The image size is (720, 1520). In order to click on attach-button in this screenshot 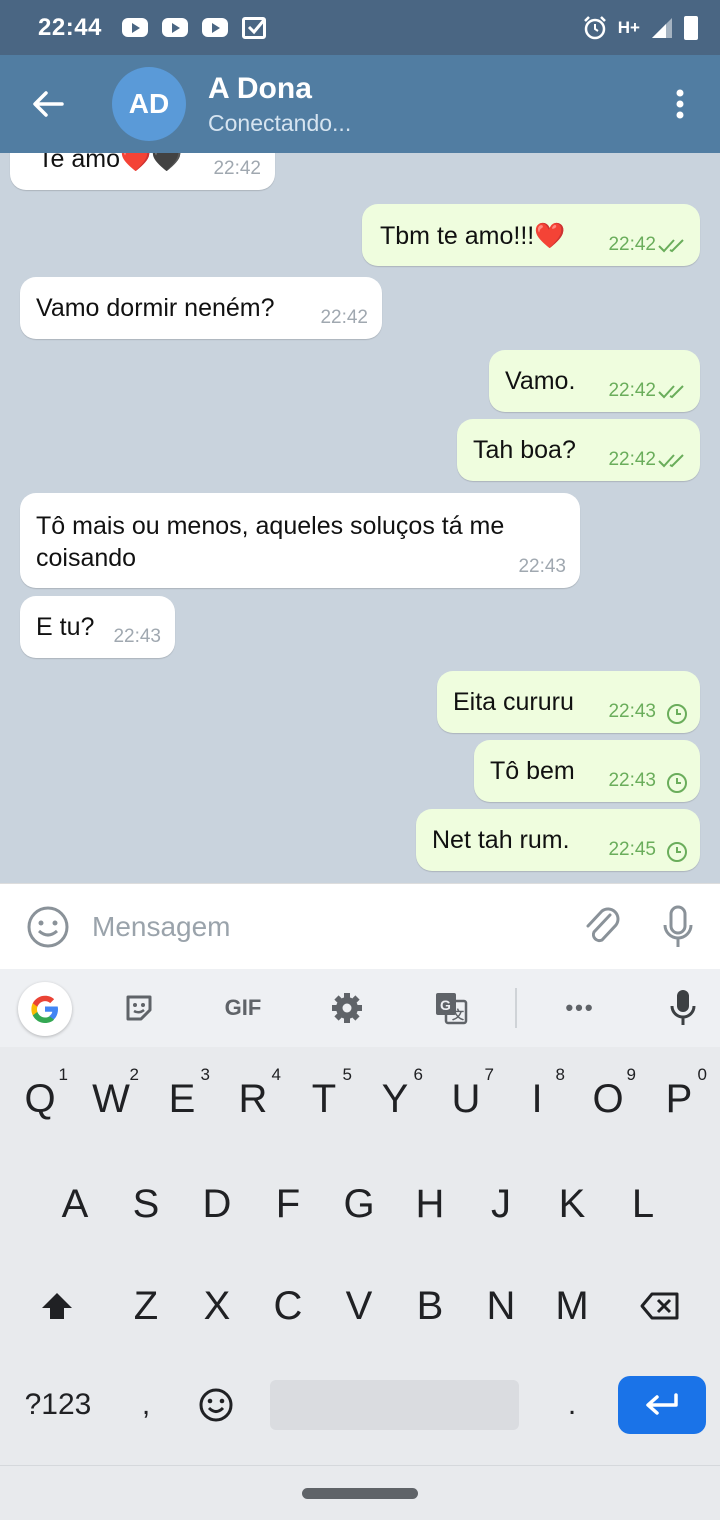, I will do `click(602, 927)`.